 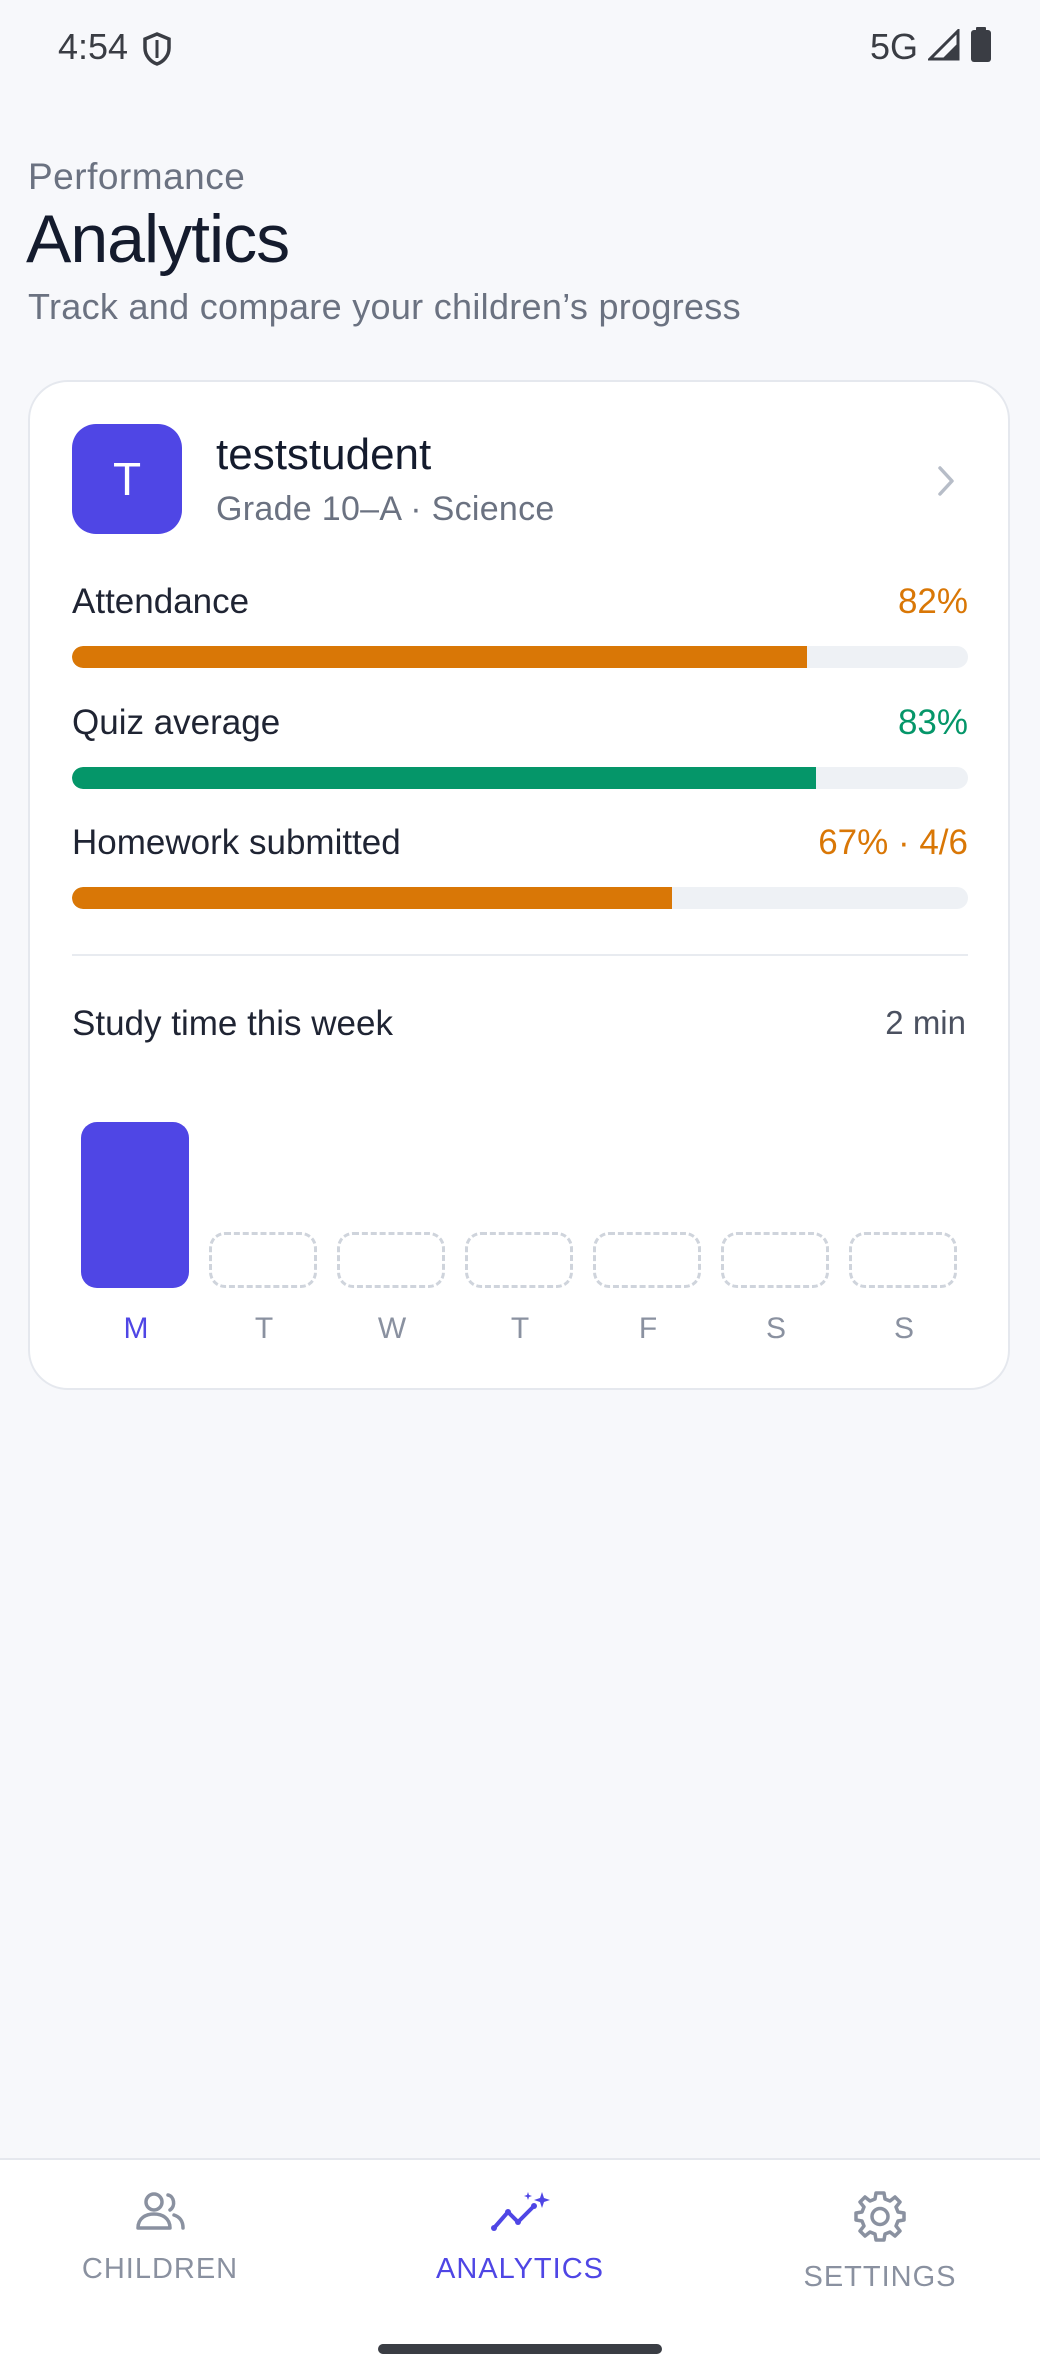 What do you see at coordinates (157, 51) in the screenshot?
I see `shield-icon` at bounding box center [157, 51].